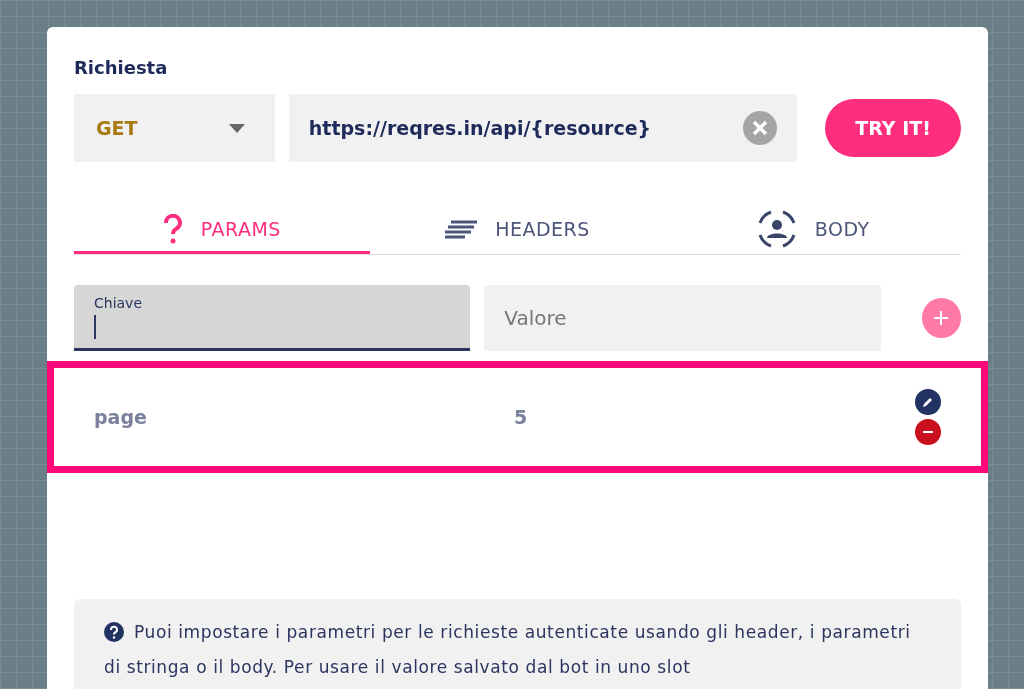 The height and width of the screenshot is (689, 1024). What do you see at coordinates (236, 128) in the screenshot?
I see `caret-icon` at bounding box center [236, 128].